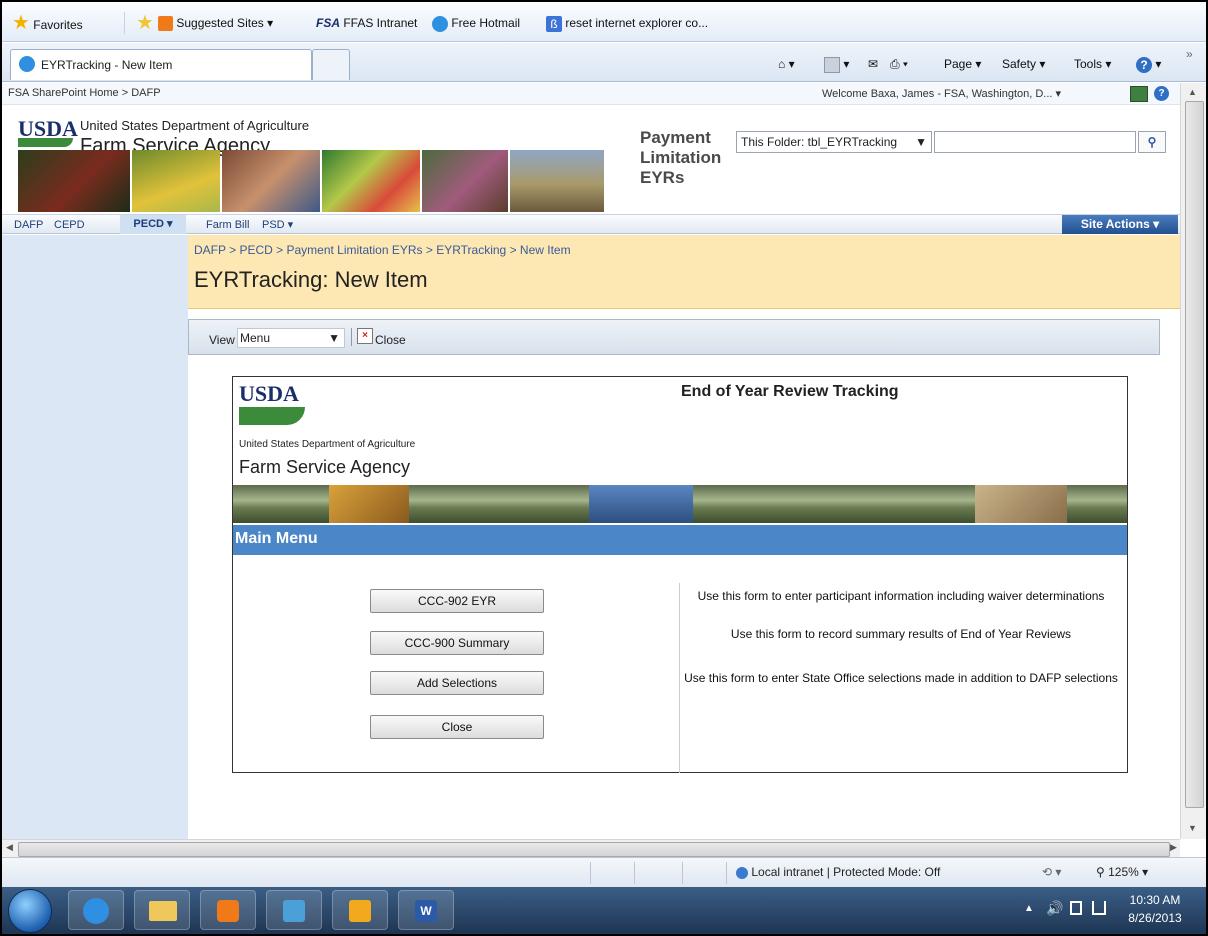  Describe the element at coordinates (426, 910) in the screenshot. I see `word-icon: W` at that location.